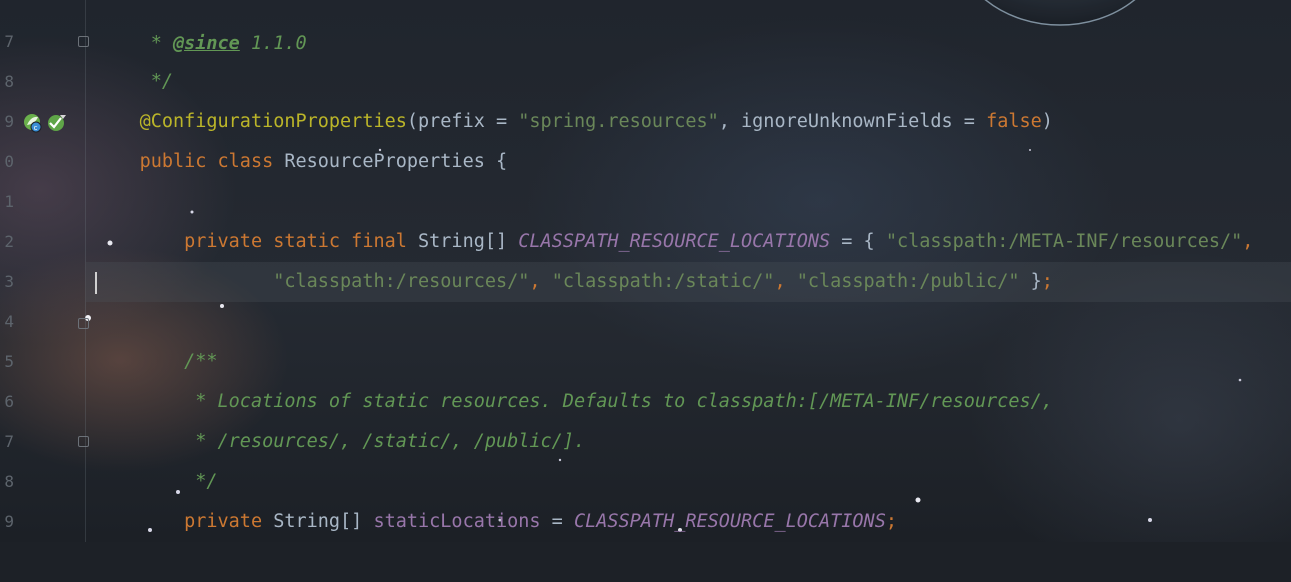 Image resolution: width=1291 pixels, height=582 pixels. What do you see at coordinates (178, 361) in the screenshot?
I see `code-line: /**` at bounding box center [178, 361].